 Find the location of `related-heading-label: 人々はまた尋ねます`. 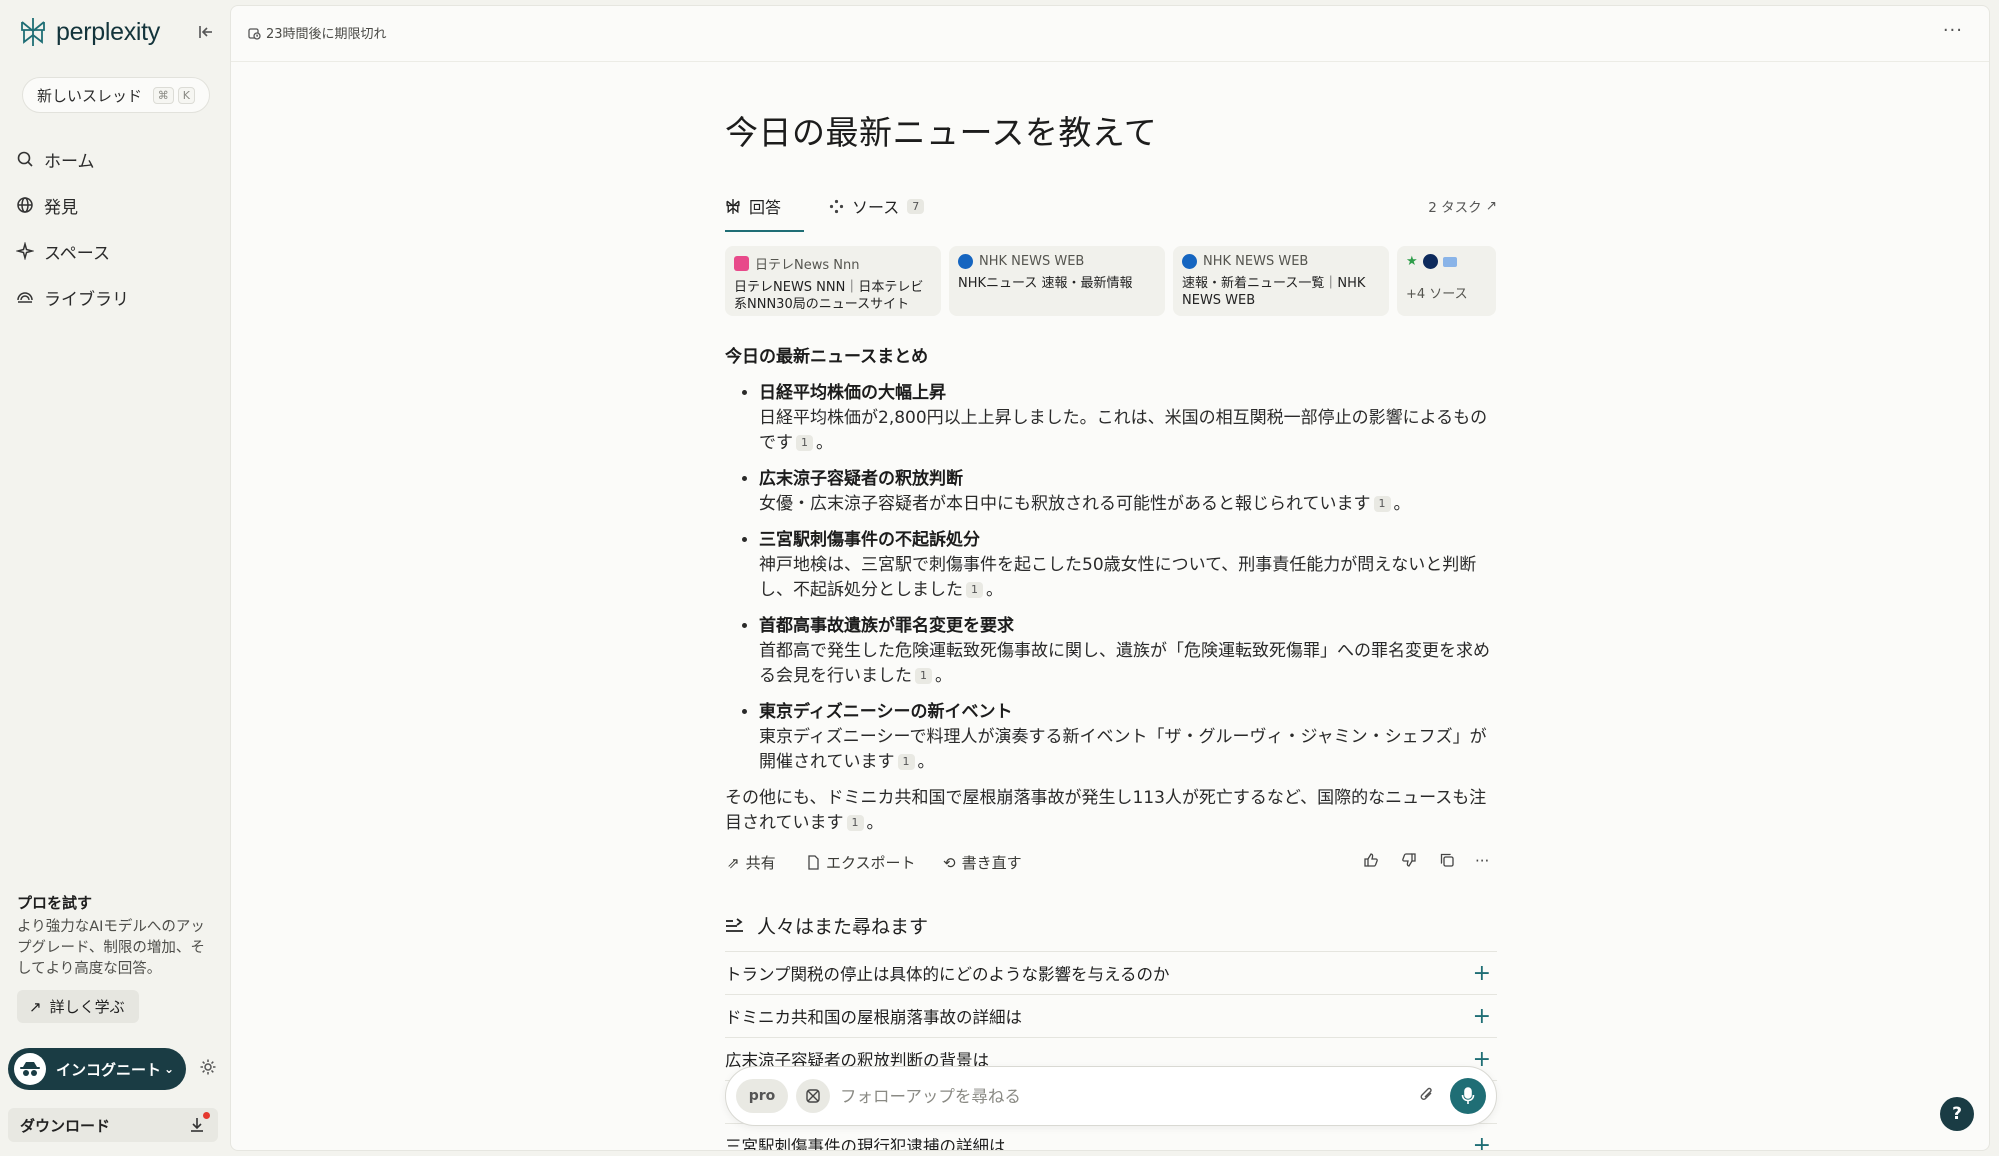

related-heading-label: 人々はまた尋ねます is located at coordinates (843, 927).